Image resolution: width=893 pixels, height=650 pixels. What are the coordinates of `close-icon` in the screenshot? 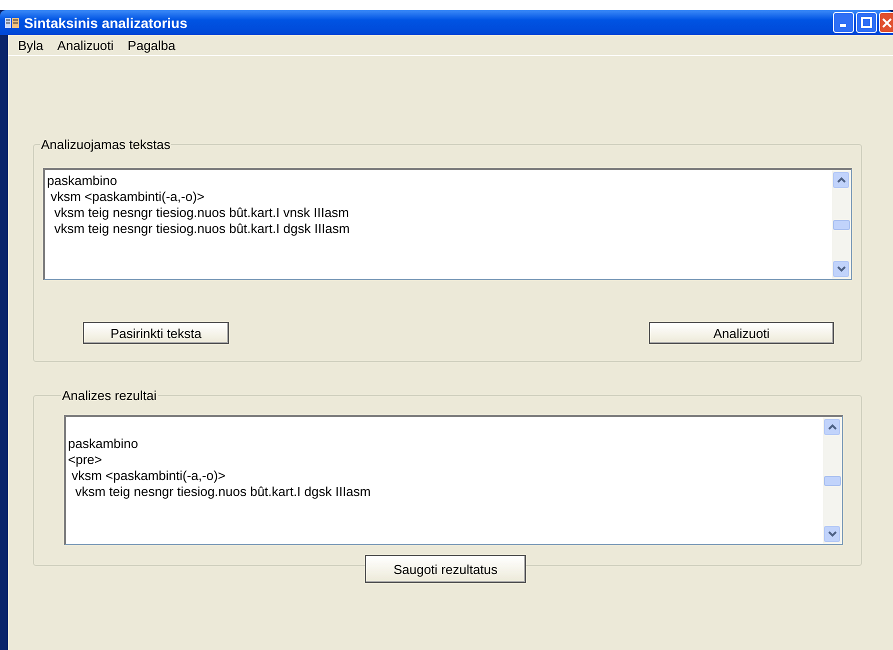 It's located at (887, 23).